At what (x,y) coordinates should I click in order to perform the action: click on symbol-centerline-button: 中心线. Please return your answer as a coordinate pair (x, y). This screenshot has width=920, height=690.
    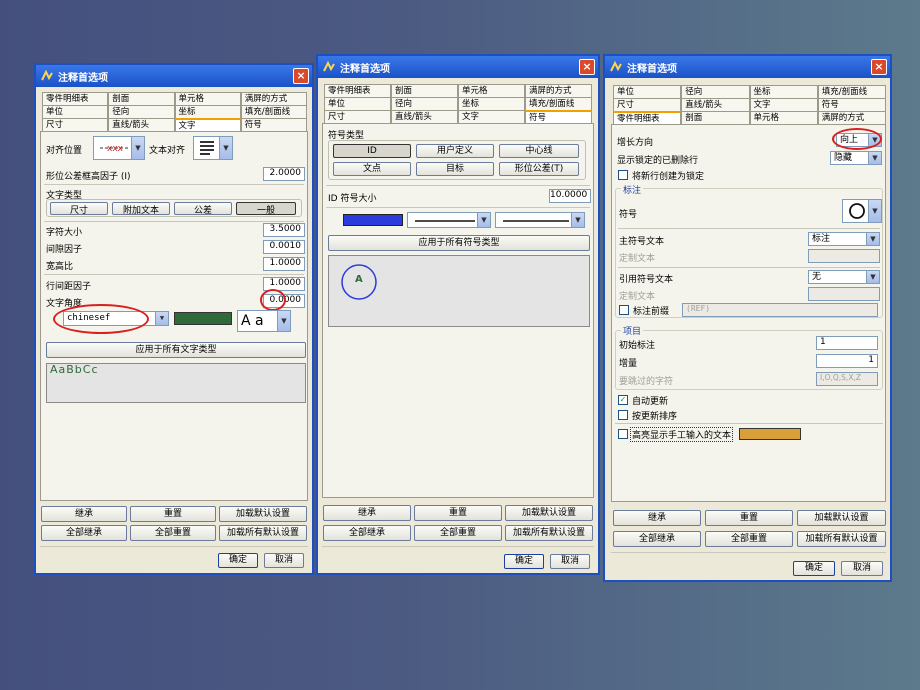
    Looking at the image, I should click on (539, 151).